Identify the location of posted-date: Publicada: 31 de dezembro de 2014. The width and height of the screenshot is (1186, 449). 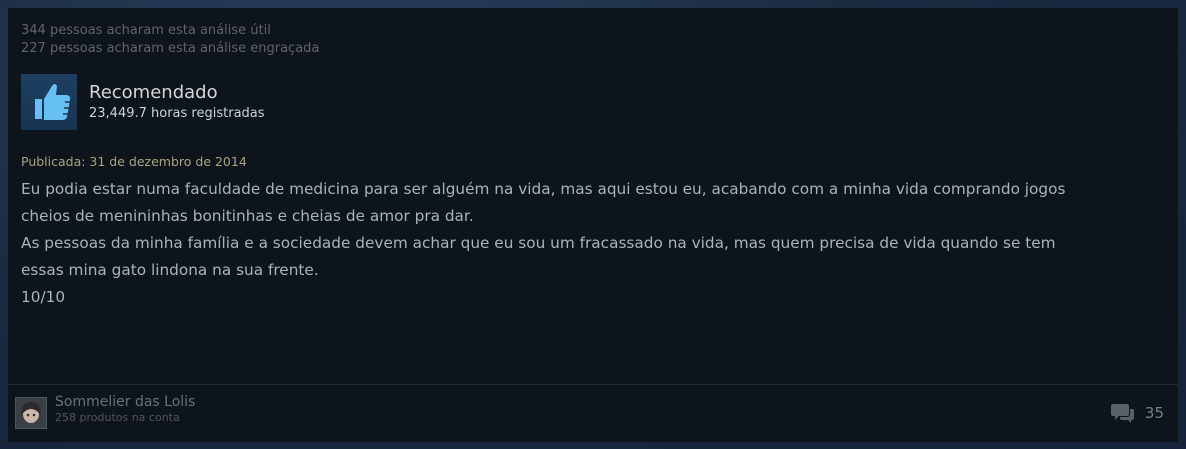
(134, 161).